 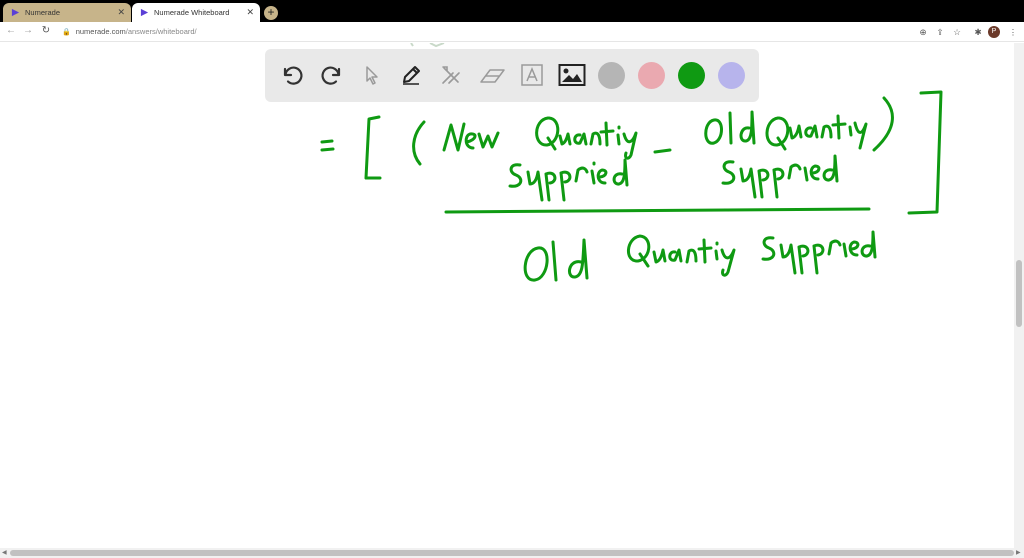 What do you see at coordinates (161, 31) in the screenshot?
I see `url-path: /answers/whiteboard/` at bounding box center [161, 31].